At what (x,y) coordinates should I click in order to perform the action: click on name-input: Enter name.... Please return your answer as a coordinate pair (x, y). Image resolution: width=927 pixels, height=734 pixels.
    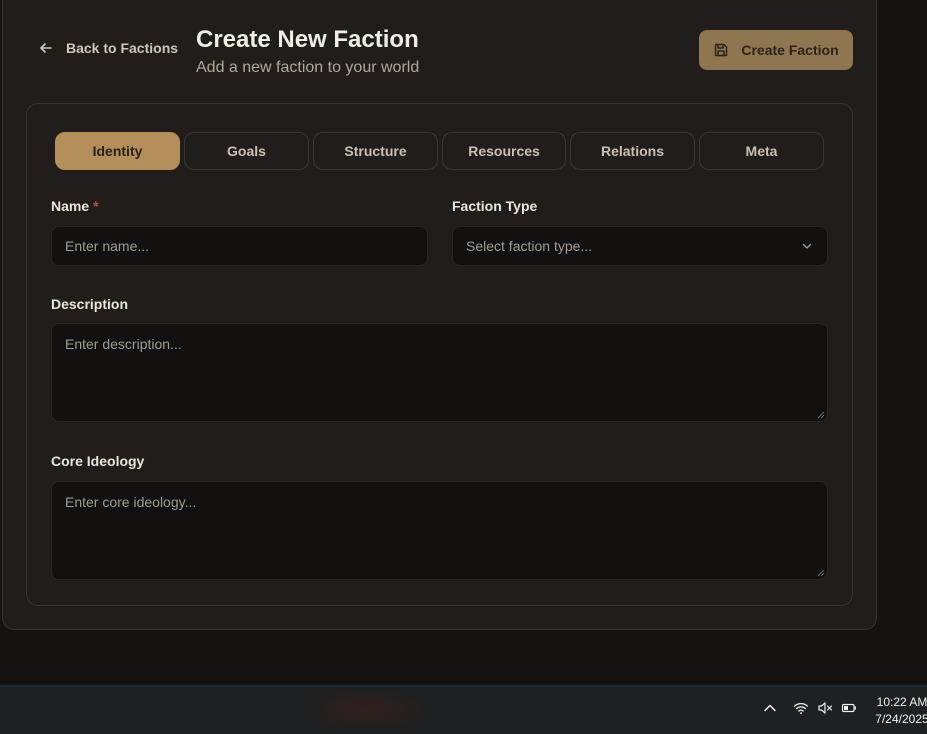
    Looking at the image, I should click on (239, 246).